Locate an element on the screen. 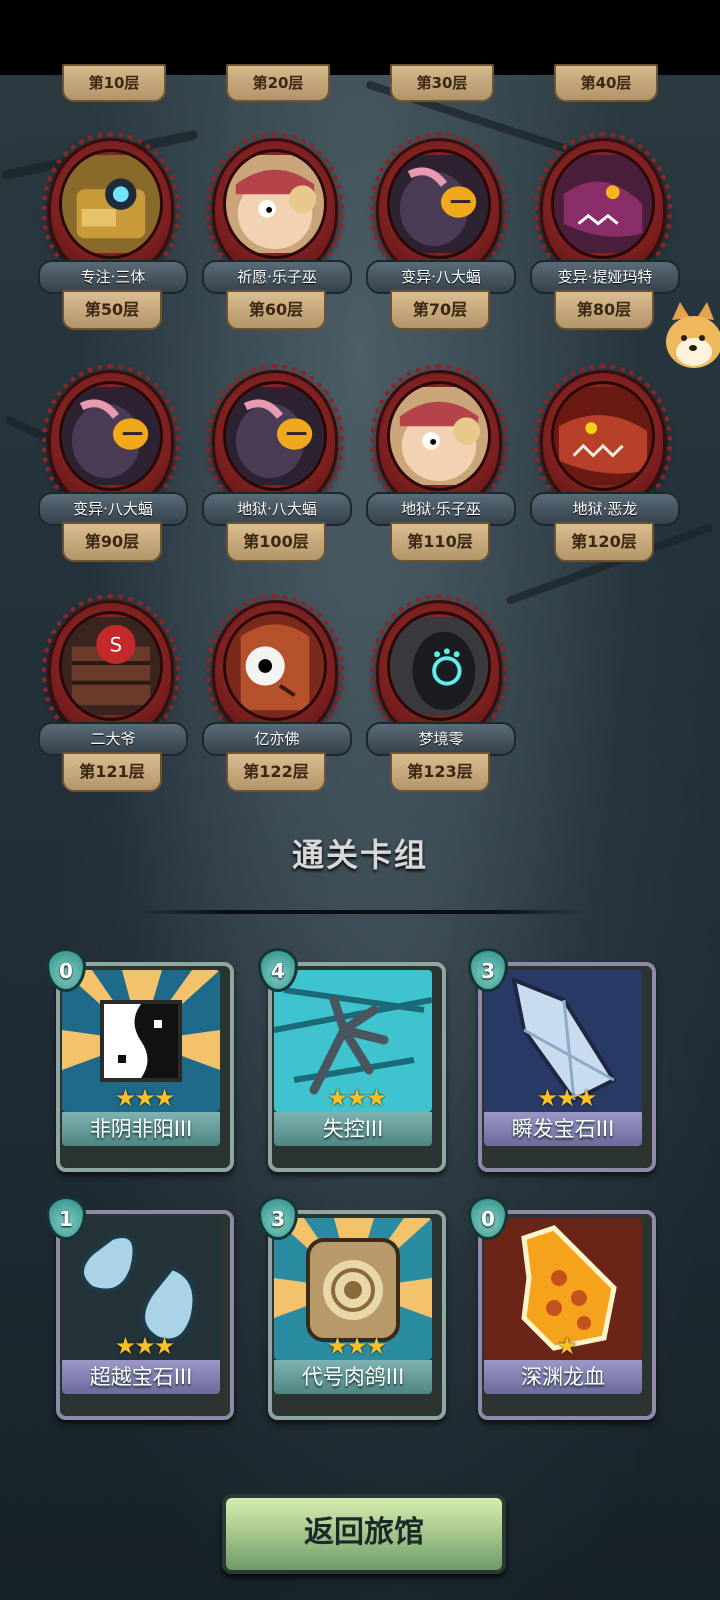  boss-floor: 第70层 is located at coordinates (440, 310).